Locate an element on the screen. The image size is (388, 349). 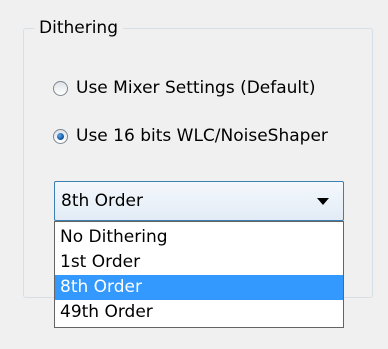
dropdown-item-no-dithering: No Dithering is located at coordinates (199, 237).